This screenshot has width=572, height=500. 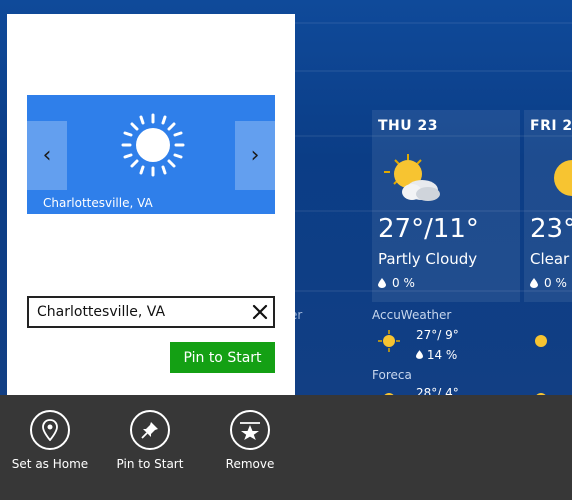 I want to click on next-tile-button: ›, so click(x=255, y=155).